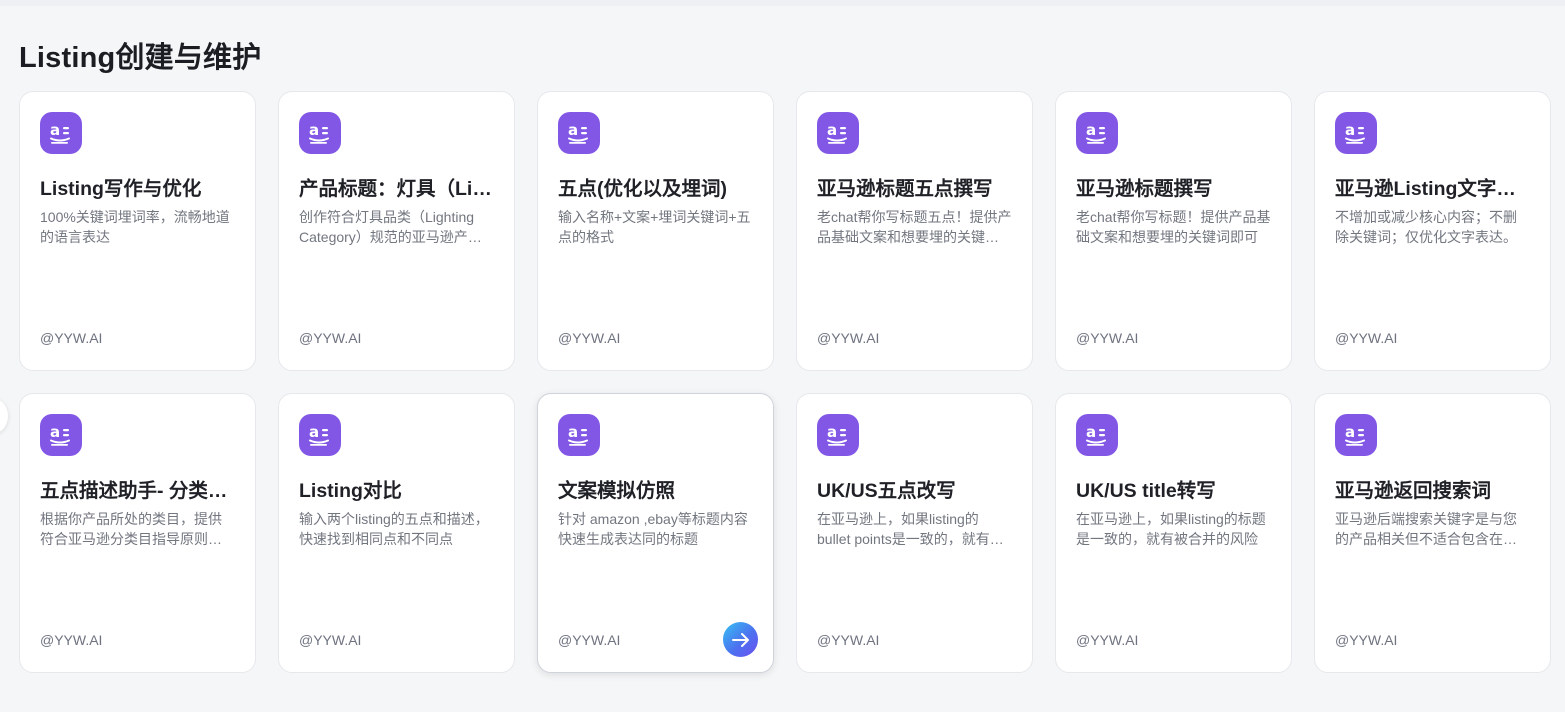  What do you see at coordinates (131, 529) in the screenshot?
I see `card-description: 根据你产品所处的类目，提供符合亚马逊分类目指导原则的五点描述` at bounding box center [131, 529].